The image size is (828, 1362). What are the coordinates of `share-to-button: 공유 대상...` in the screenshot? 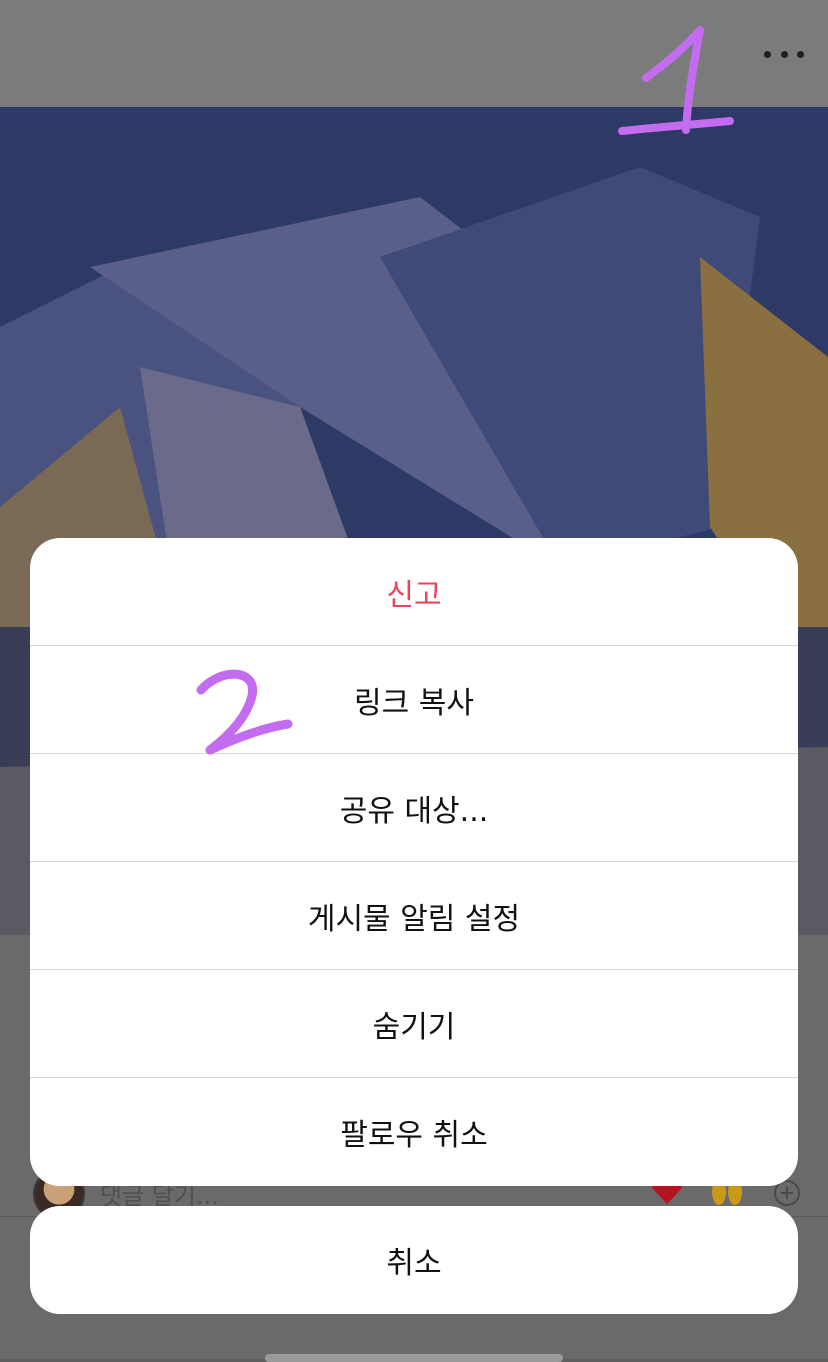 It's located at (414, 808).